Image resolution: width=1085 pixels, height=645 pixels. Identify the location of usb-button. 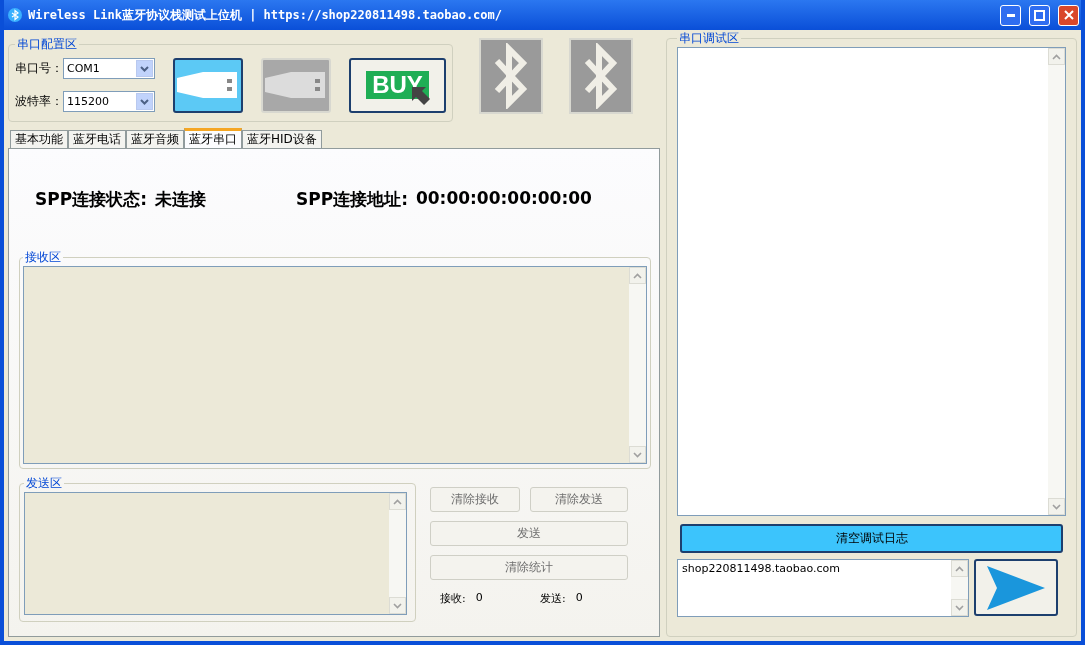
(208, 85).